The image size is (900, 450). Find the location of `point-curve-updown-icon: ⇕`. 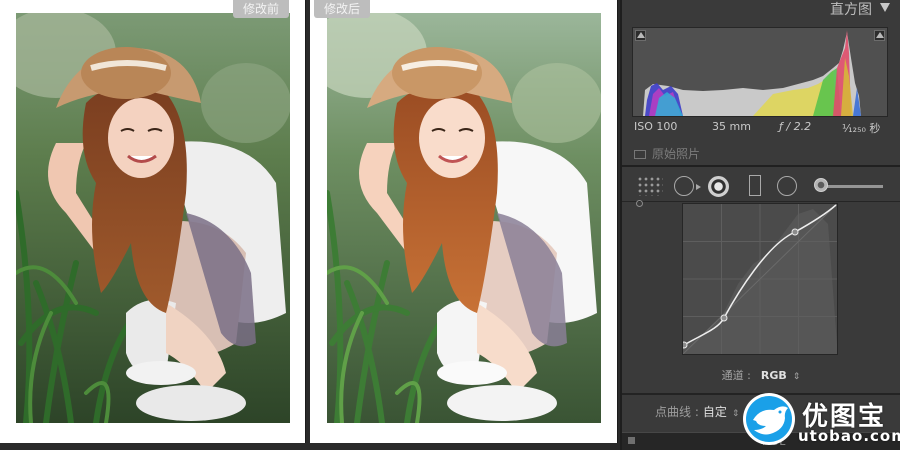

point-curve-updown-icon: ⇕ is located at coordinates (736, 414).